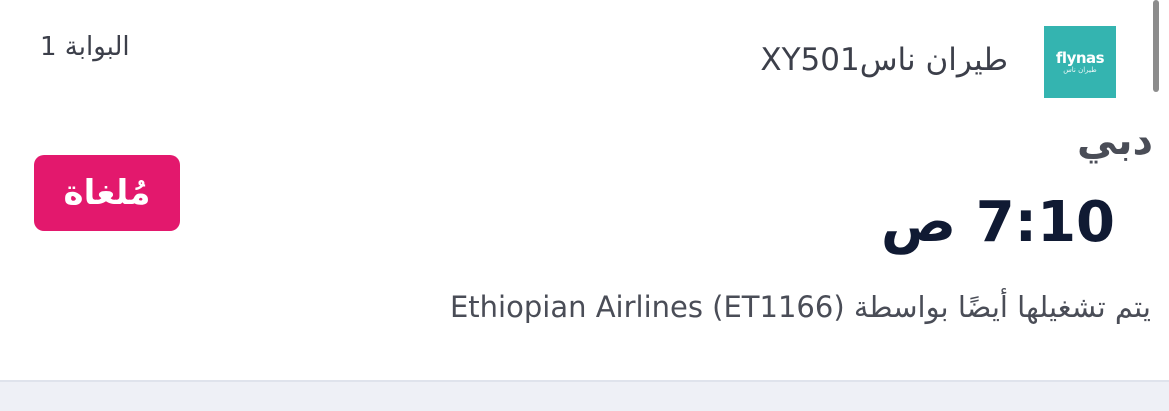  Describe the element at coordinates (85, 47) in the screenshot. I see `gate-label: البوابة 1` at that location.